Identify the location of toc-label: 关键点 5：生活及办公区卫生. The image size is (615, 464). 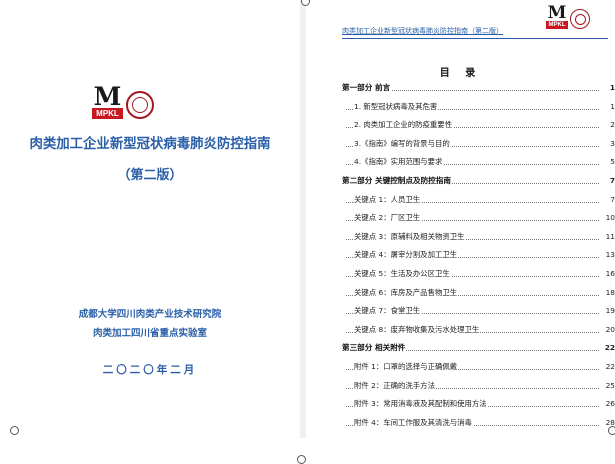
(402, 274).